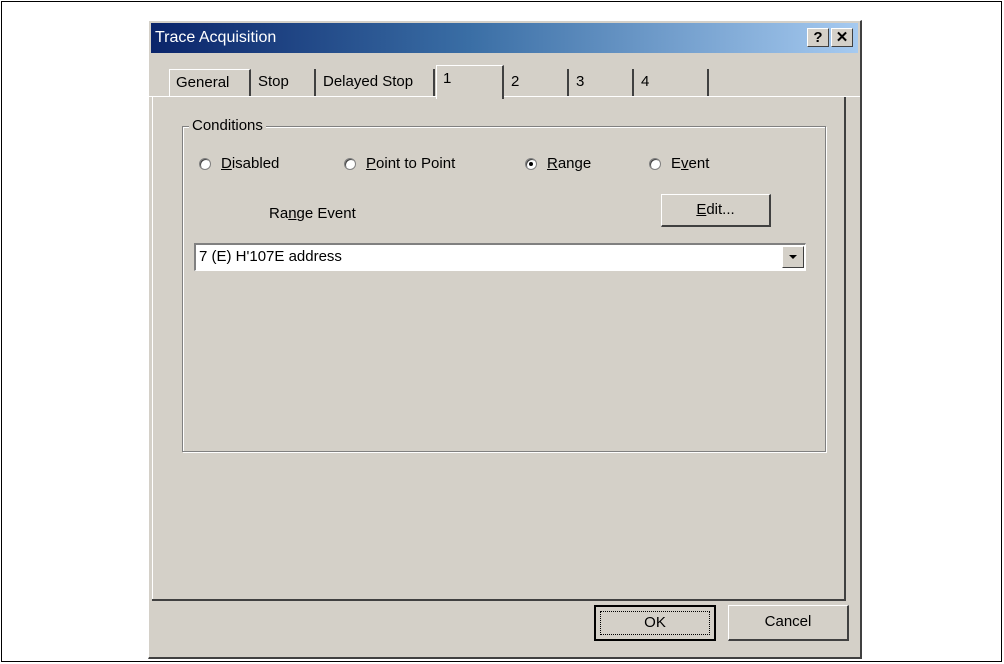  Describe the element at coordinates (499, 600) in the screenshot. I see `tab-panel-bottom-edge` at that location.